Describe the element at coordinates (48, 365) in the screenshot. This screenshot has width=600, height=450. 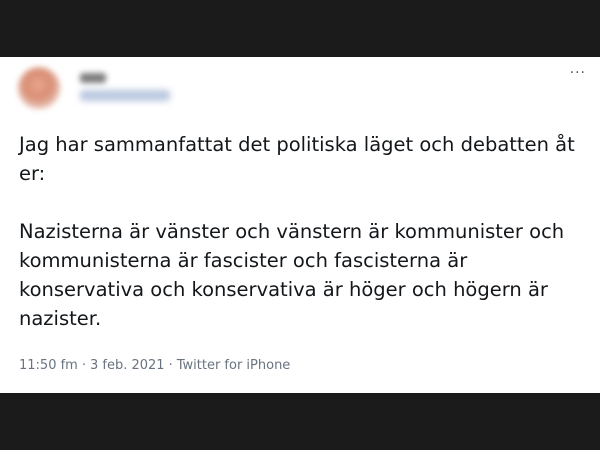
I see `tweet-time: 11:50 fm` at that location.